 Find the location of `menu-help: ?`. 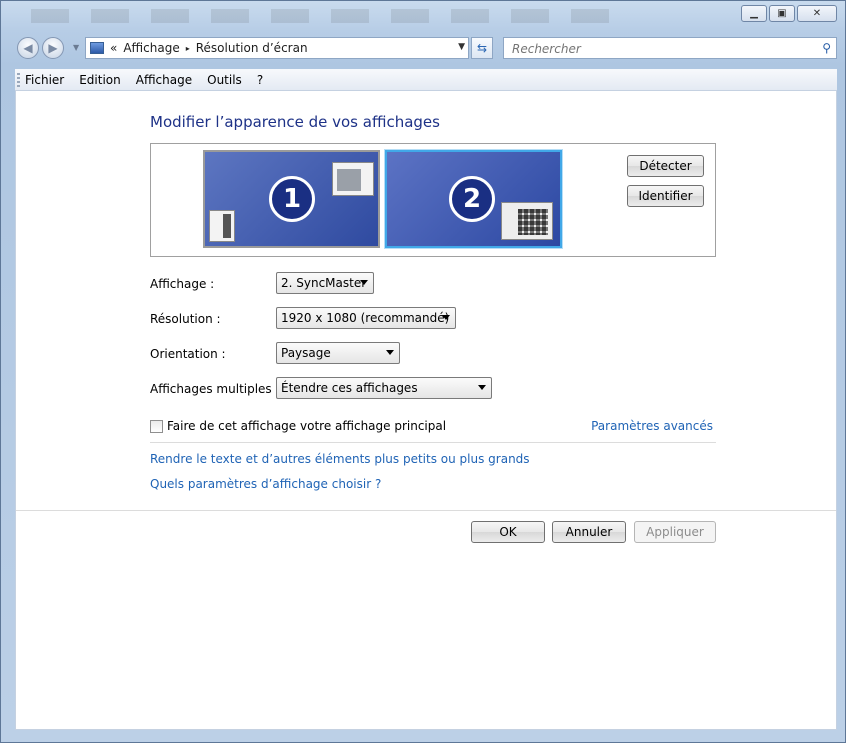

menu-help: ? is located at coordinates (260, 80).